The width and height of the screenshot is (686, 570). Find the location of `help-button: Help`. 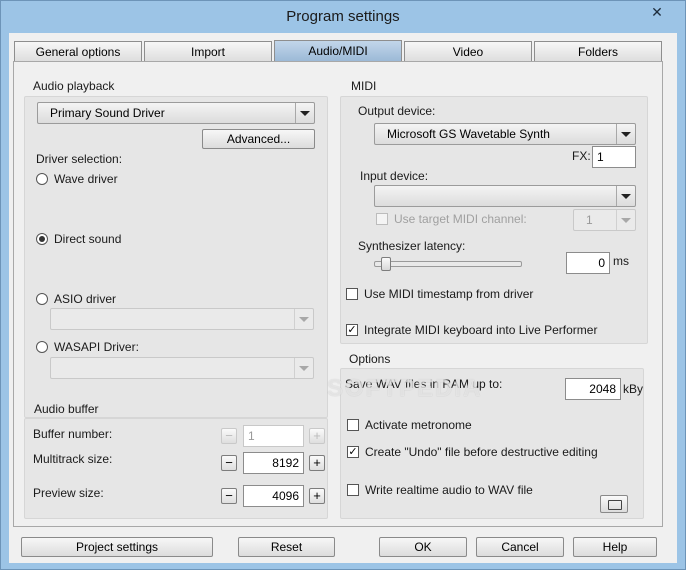

help-button: Help is located at coordinates (615, 547).